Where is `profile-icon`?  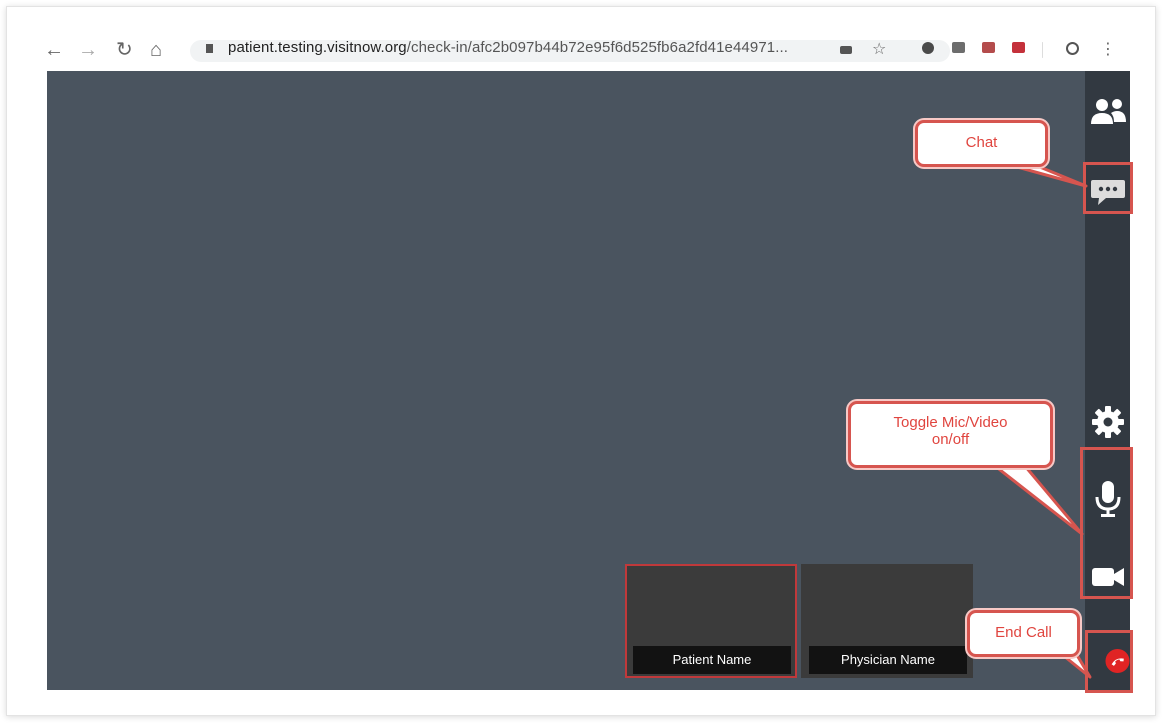
profile-icon is located at coordinates (1072, 48).